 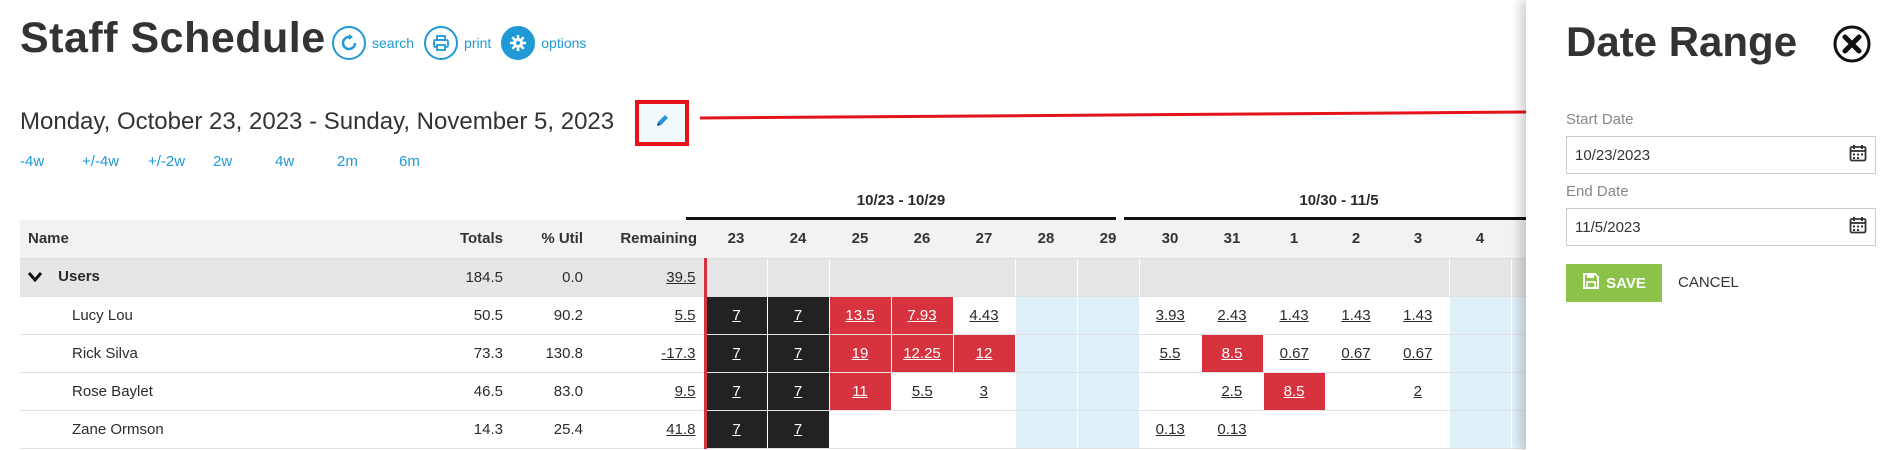 What do you see at coordinates (207, 353) in the screenshot?
I see `user-name: Rick Silva` at bounding box center [207, 353].